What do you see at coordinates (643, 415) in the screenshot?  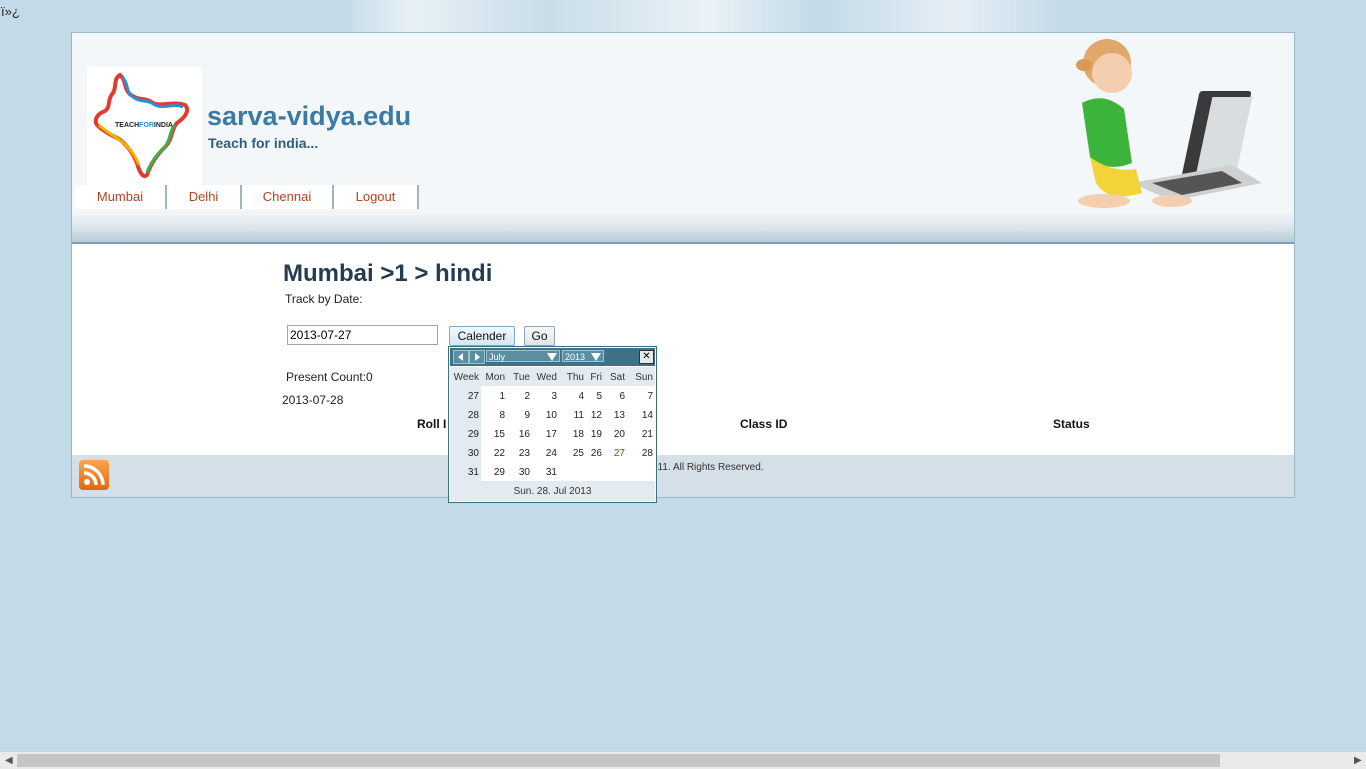 I see `calendar-day: 14` at bounding box center [643, 415].